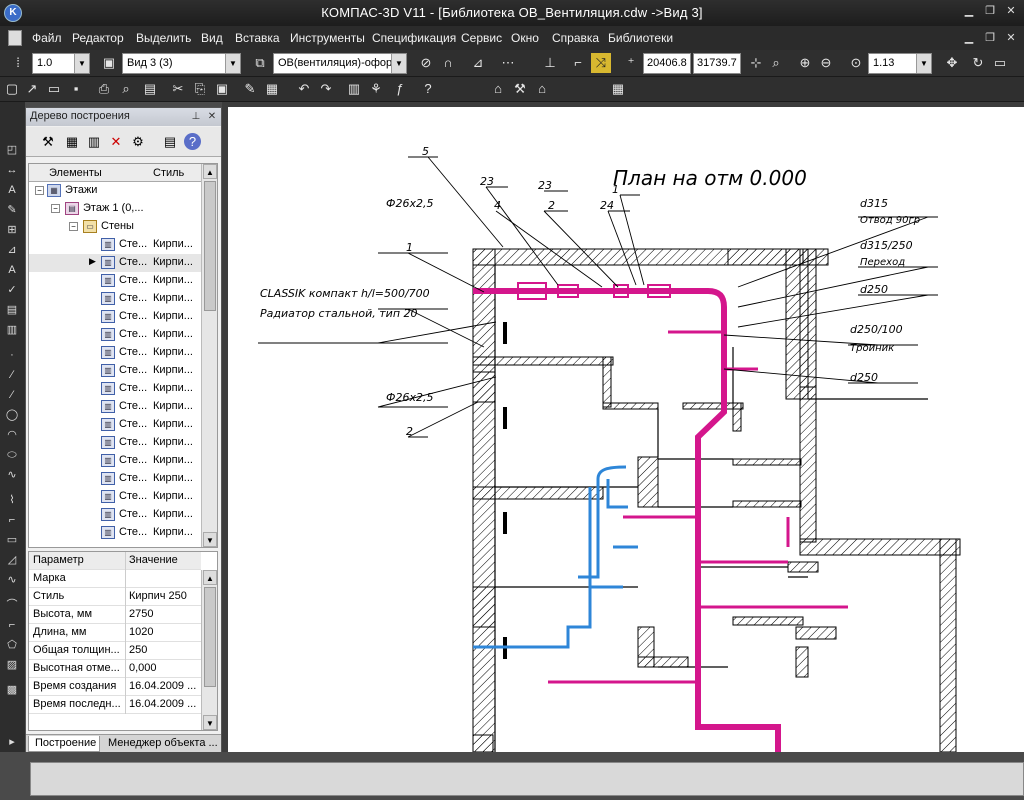 This screenshot has width=1024, height=800. I want to click on scale-combo: 1.0 ▼, so click(61, 63).